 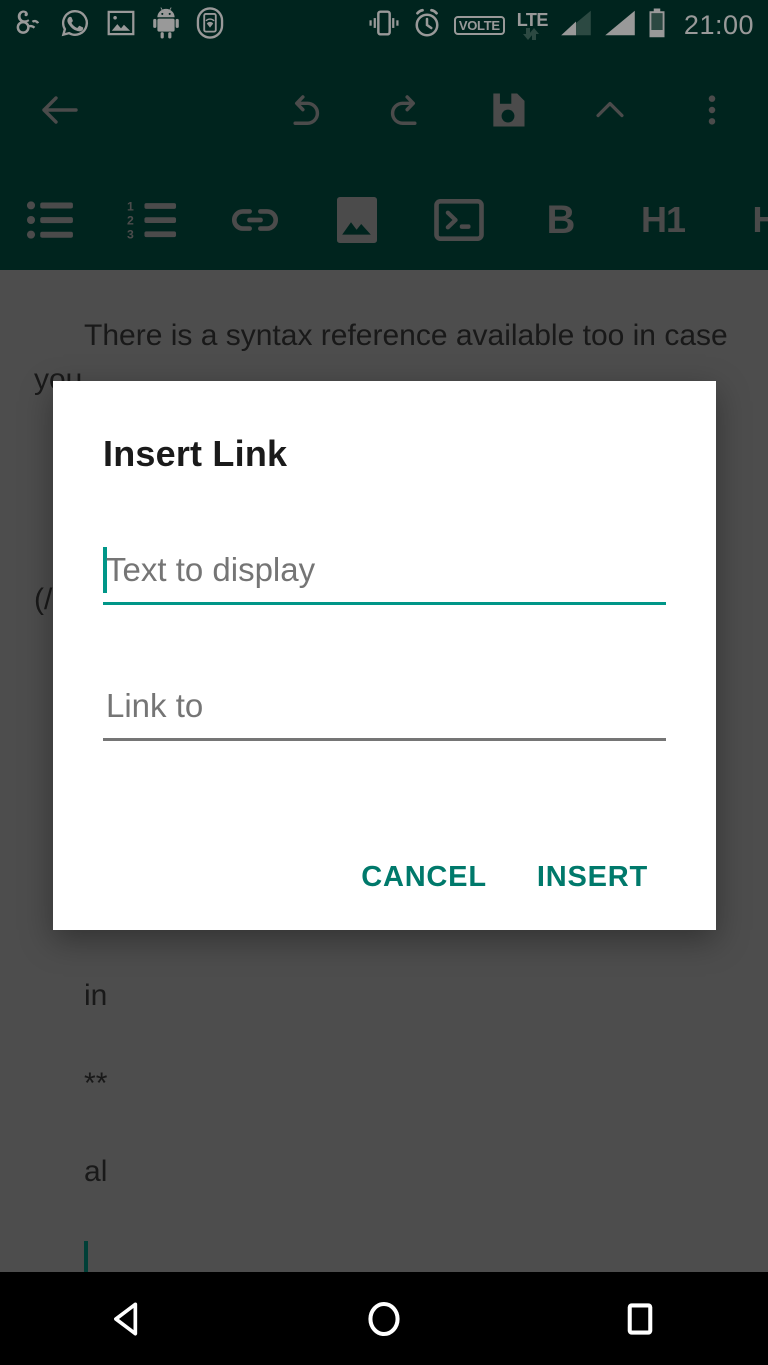 I want to click on nav-recents-icon, so click(x=640, y=1318).